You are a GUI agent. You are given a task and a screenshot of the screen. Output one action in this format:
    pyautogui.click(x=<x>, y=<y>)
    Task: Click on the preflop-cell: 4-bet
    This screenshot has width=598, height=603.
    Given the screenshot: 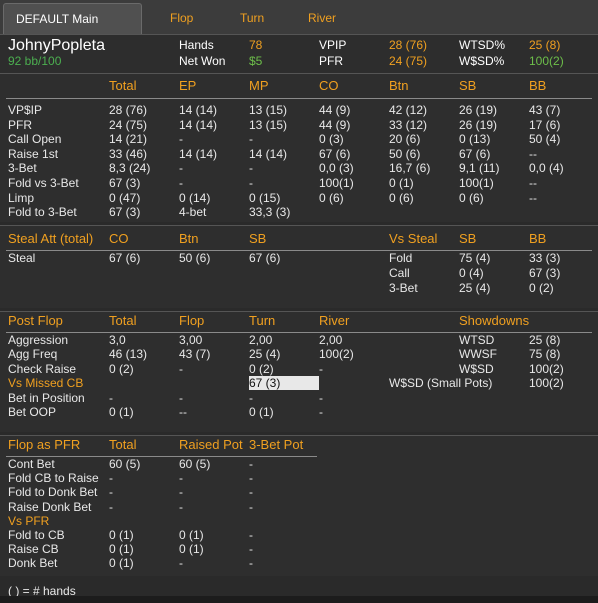 What is the action you would take?
    pyautogui.click(x=193, y=212)
    